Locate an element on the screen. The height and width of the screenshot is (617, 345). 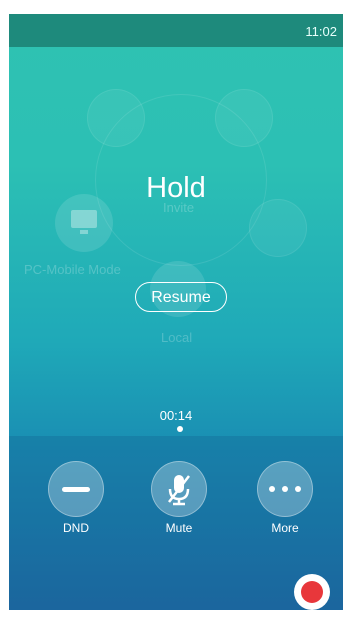
ghost-circle-top-left is located at coordinates (116, 118).